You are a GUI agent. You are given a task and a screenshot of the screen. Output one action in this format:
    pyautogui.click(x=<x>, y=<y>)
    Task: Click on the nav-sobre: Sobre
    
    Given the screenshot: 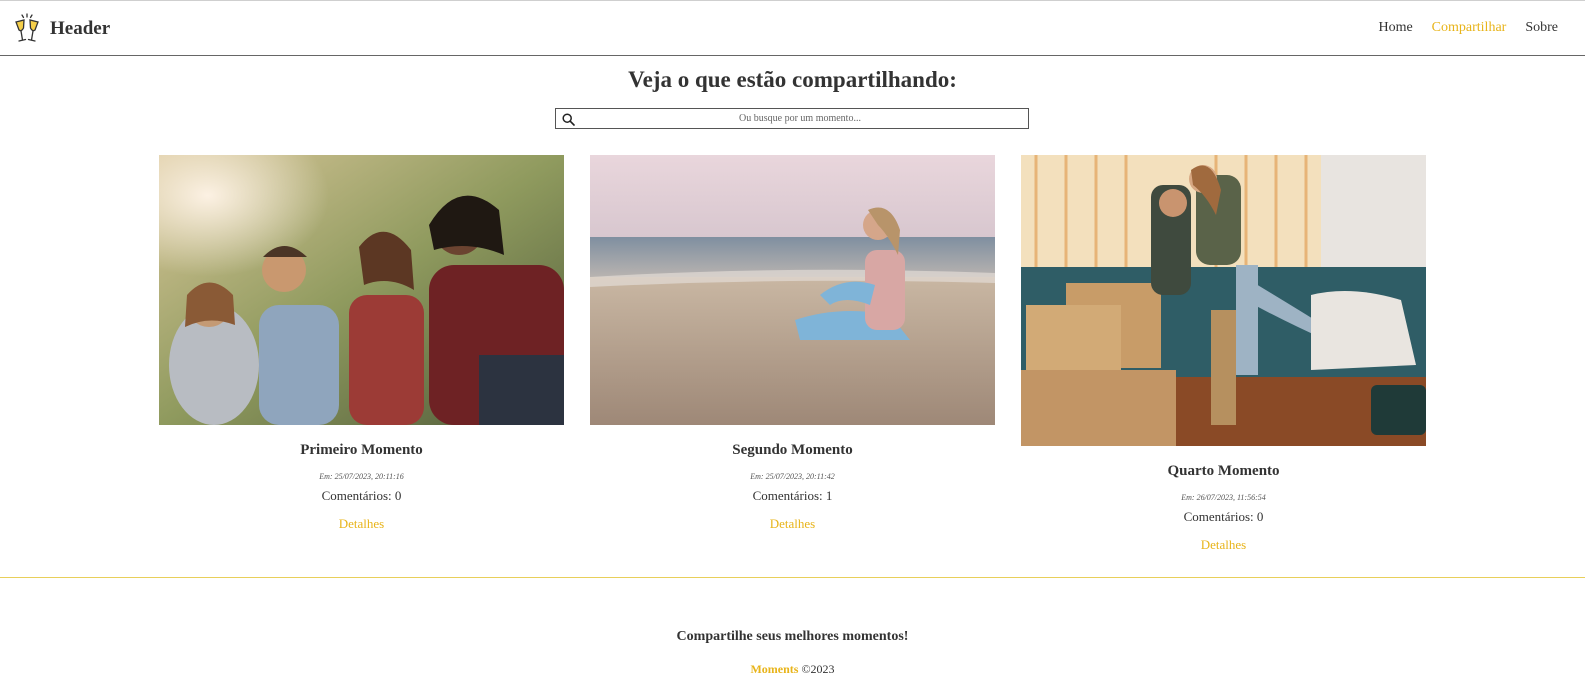 What is the action you would take?
    pyautogui.click(x=1541, y=28)
    